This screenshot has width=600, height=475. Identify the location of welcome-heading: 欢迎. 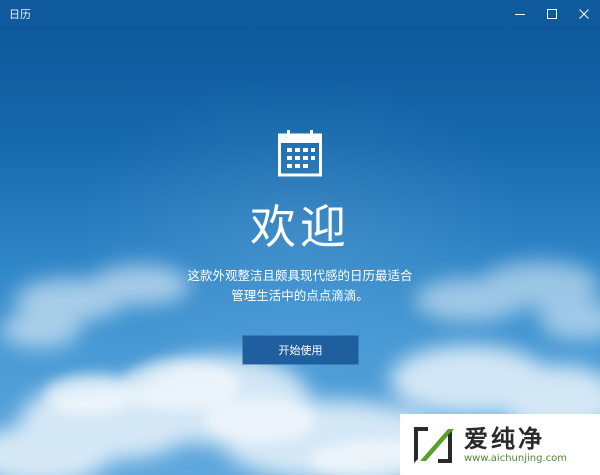
(300, 227).